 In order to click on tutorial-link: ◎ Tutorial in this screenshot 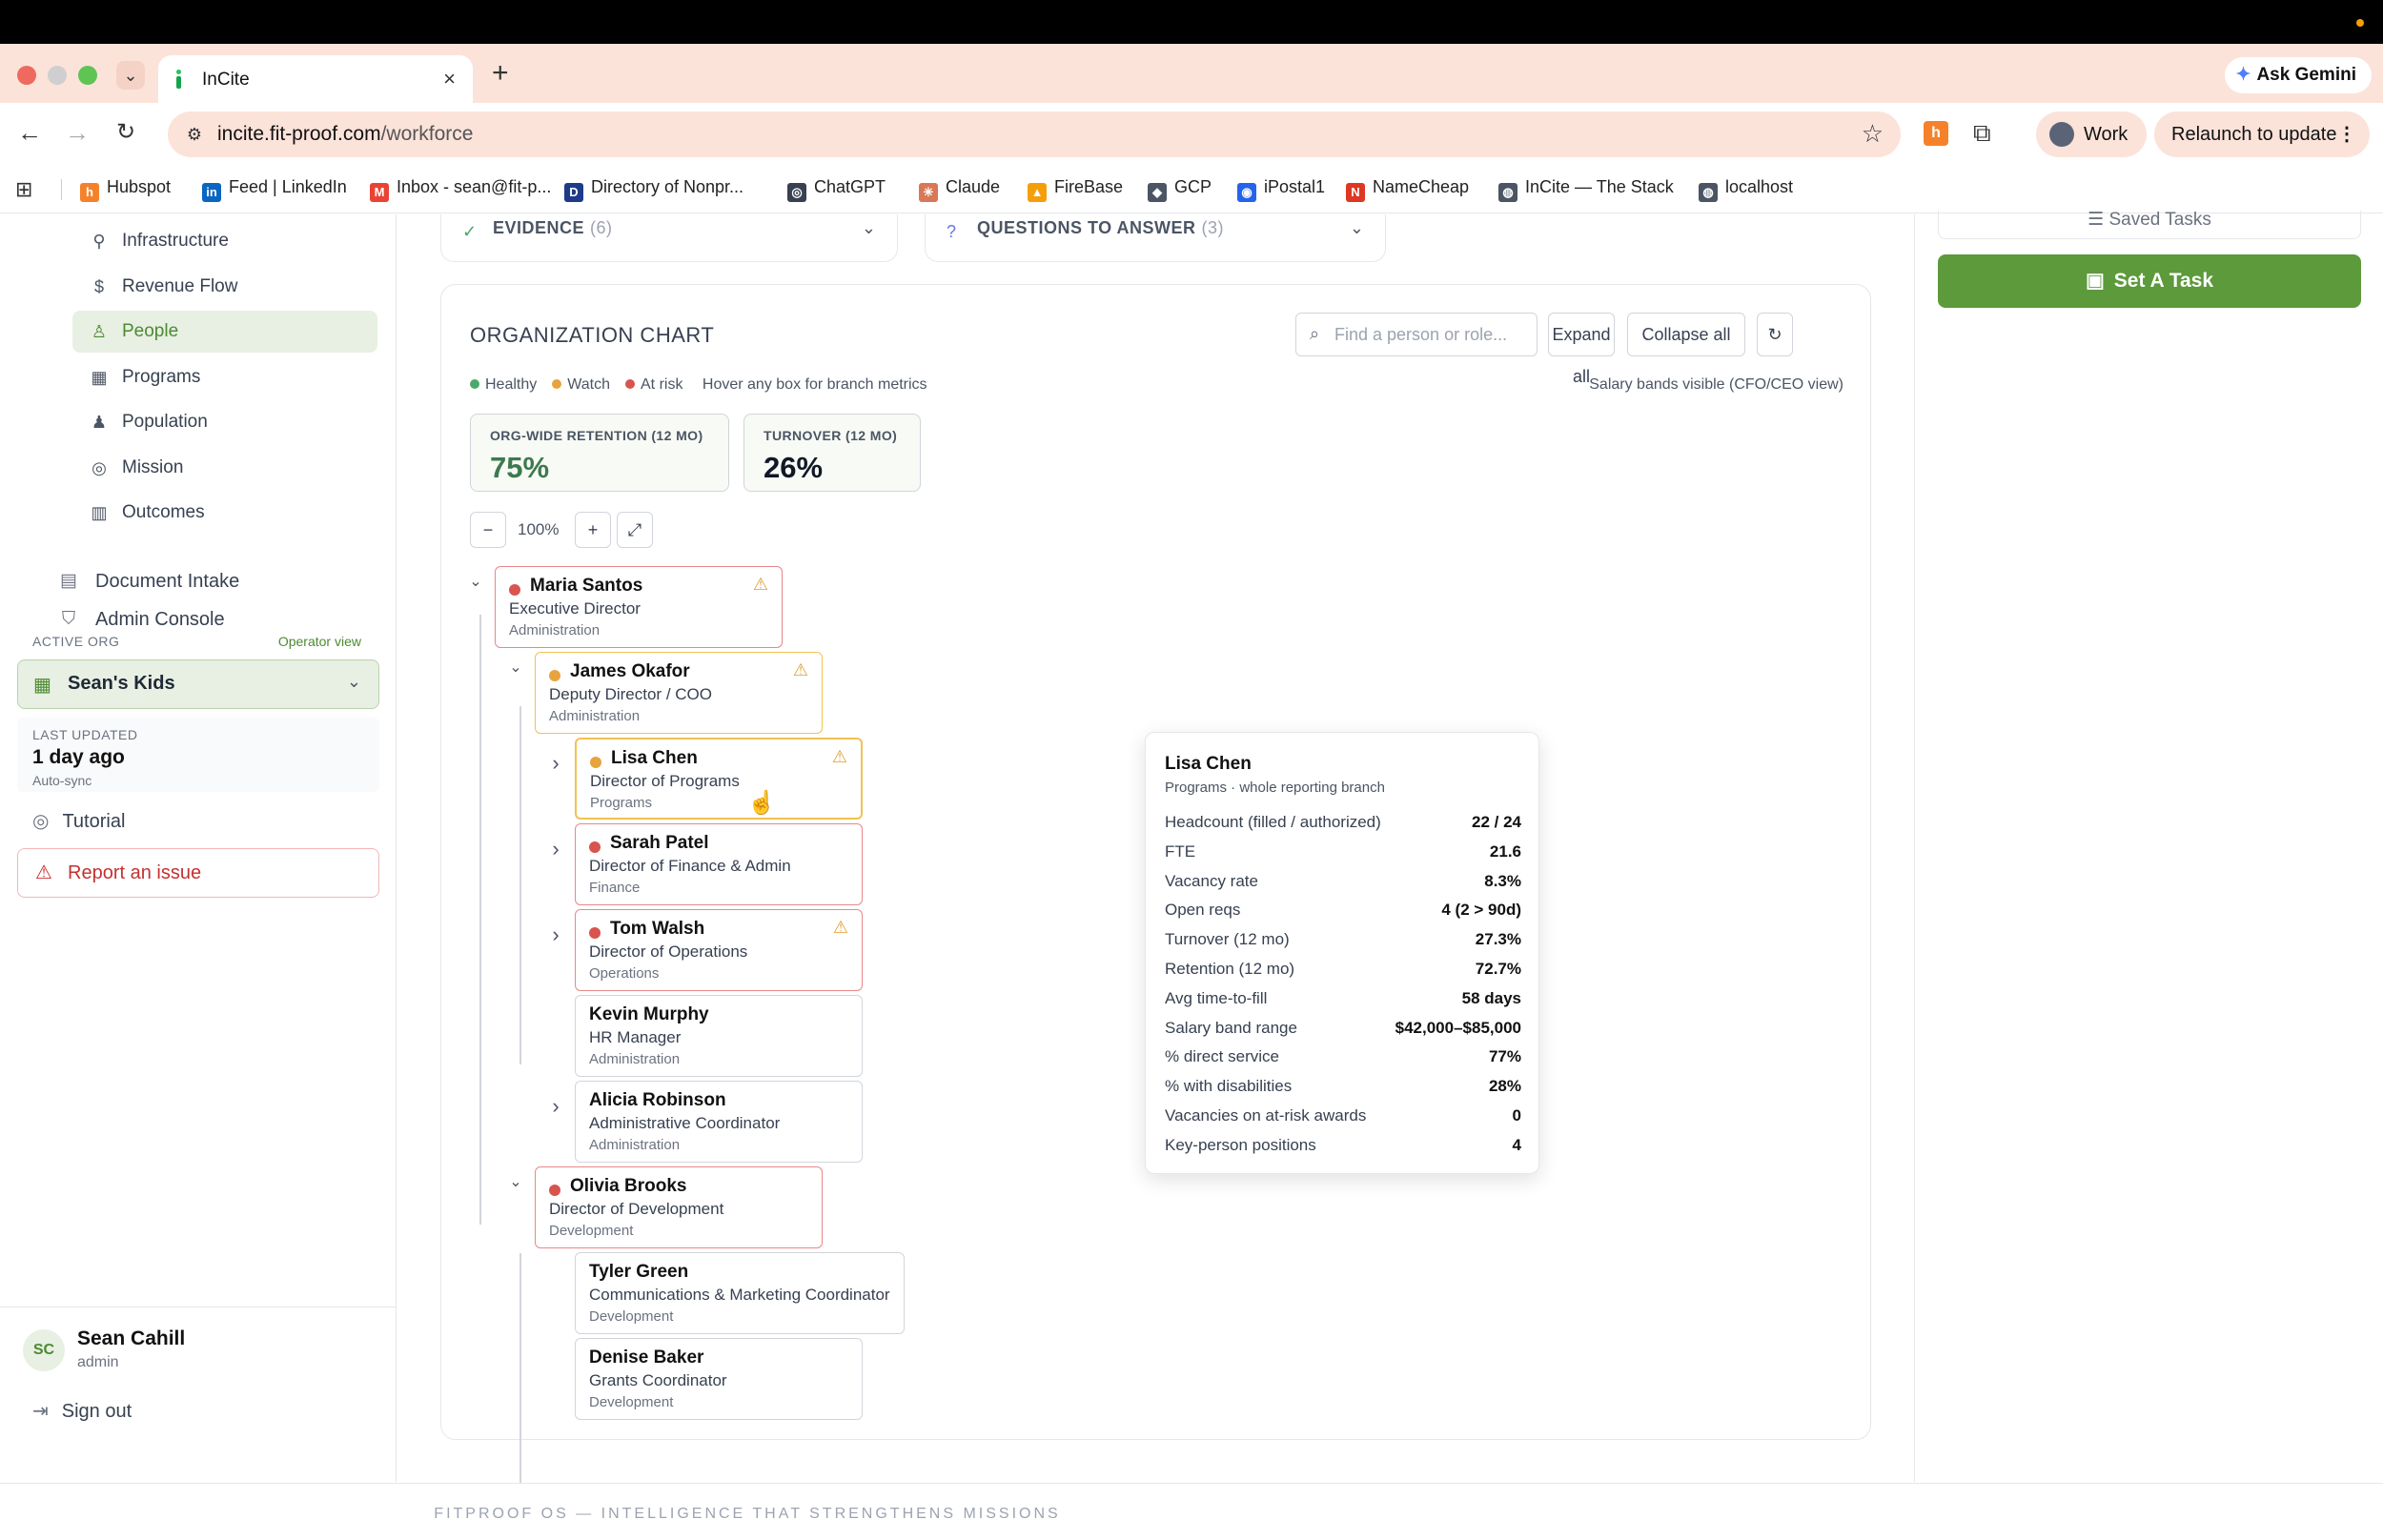, I will do `click(79, 821)`.